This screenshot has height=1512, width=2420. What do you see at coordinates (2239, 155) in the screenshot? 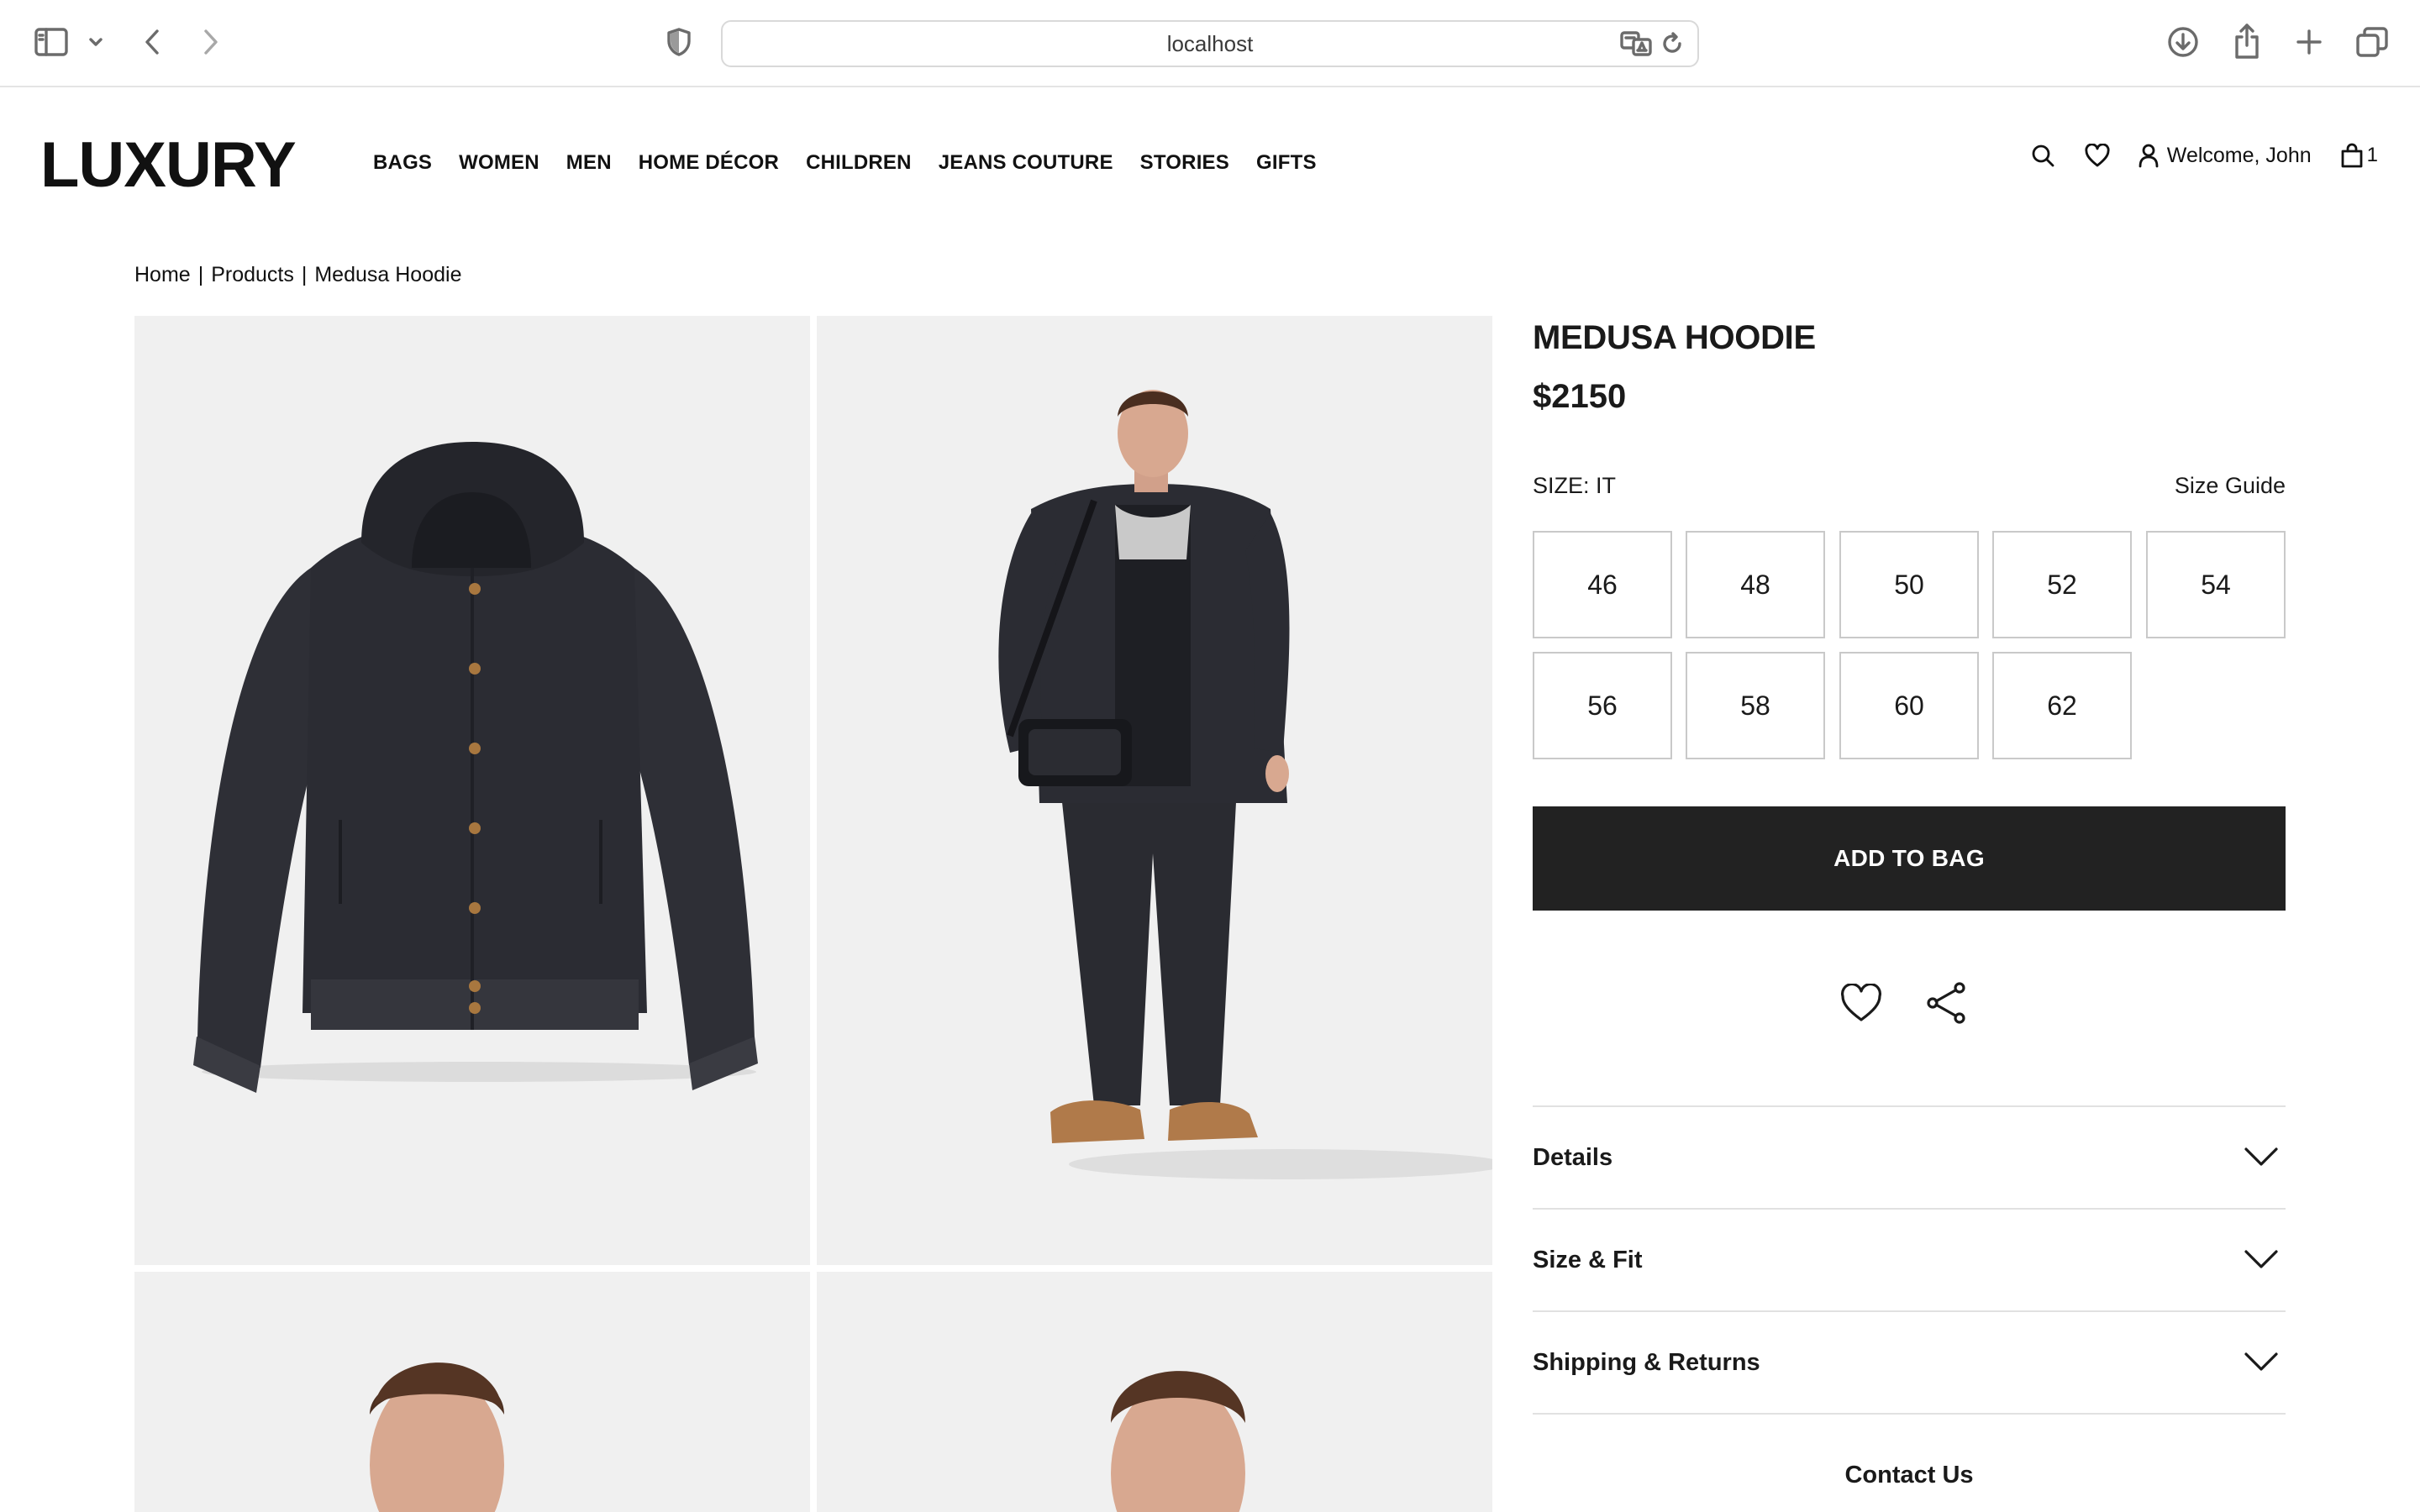
I see `welcome-text: Welcome, John` at bounding box center [2239, 155].